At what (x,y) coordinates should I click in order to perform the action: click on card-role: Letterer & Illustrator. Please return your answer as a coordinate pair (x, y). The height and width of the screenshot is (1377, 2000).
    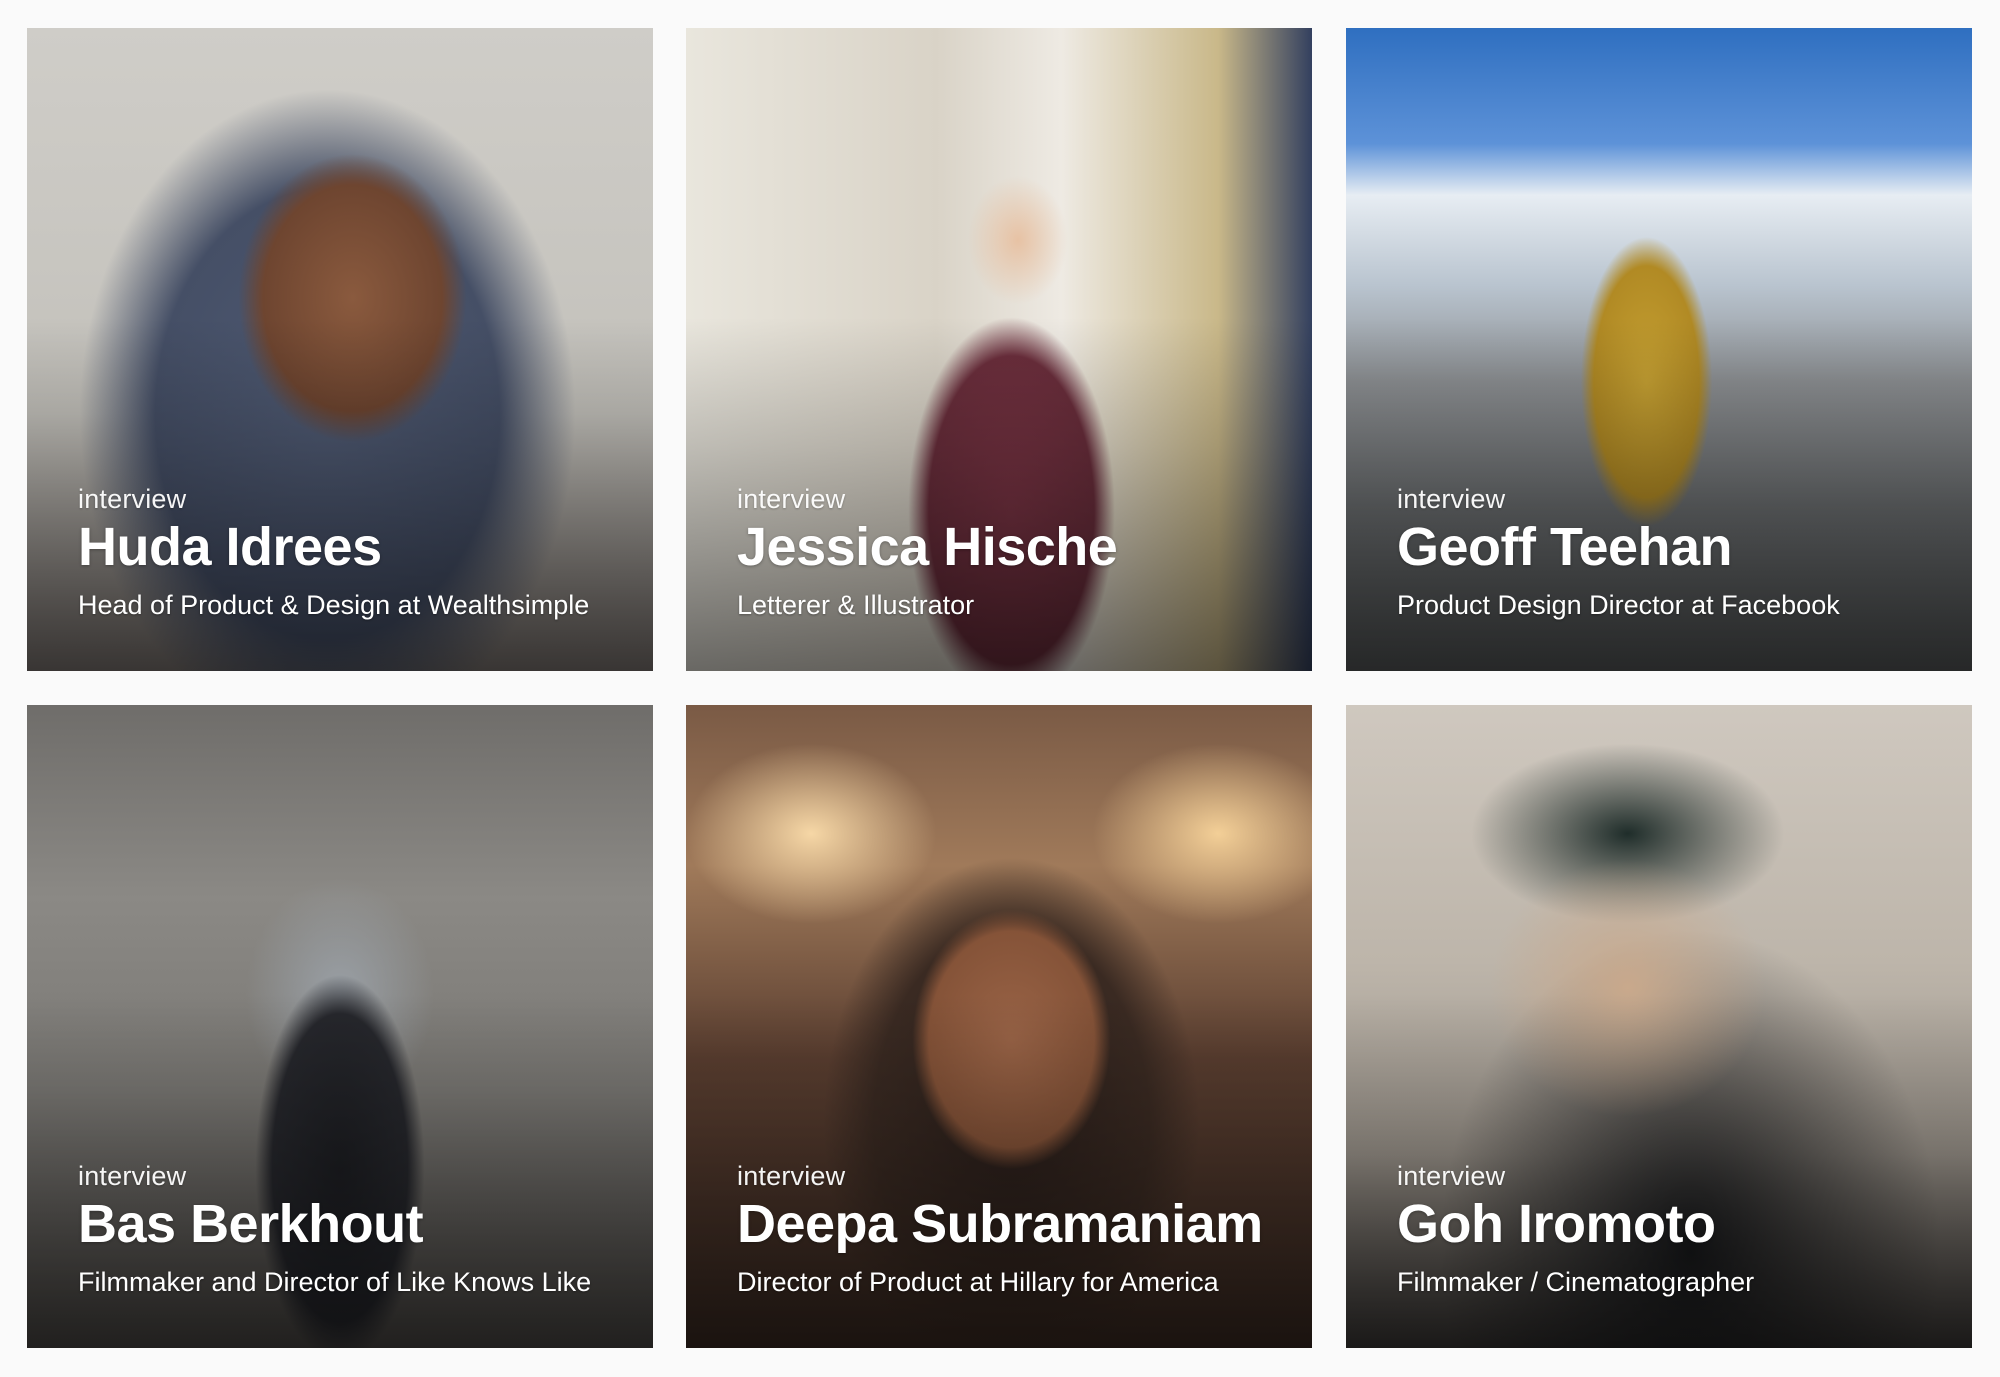
    Looking at the image, I should click on (856, 605).